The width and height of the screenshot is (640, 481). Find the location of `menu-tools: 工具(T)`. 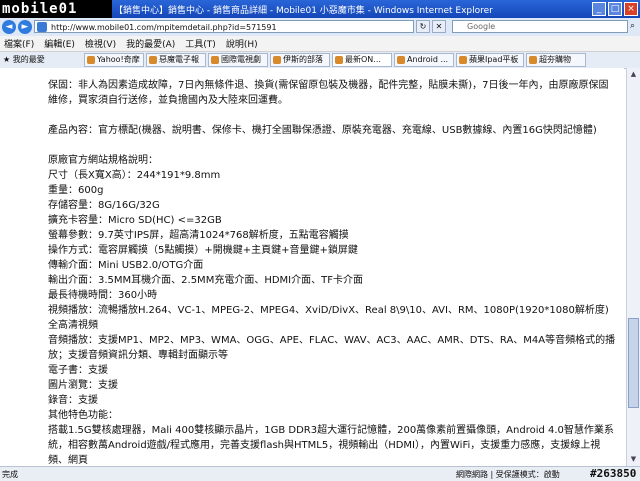

menu-tools: 工具(T) is located at coordinates (200, 43).